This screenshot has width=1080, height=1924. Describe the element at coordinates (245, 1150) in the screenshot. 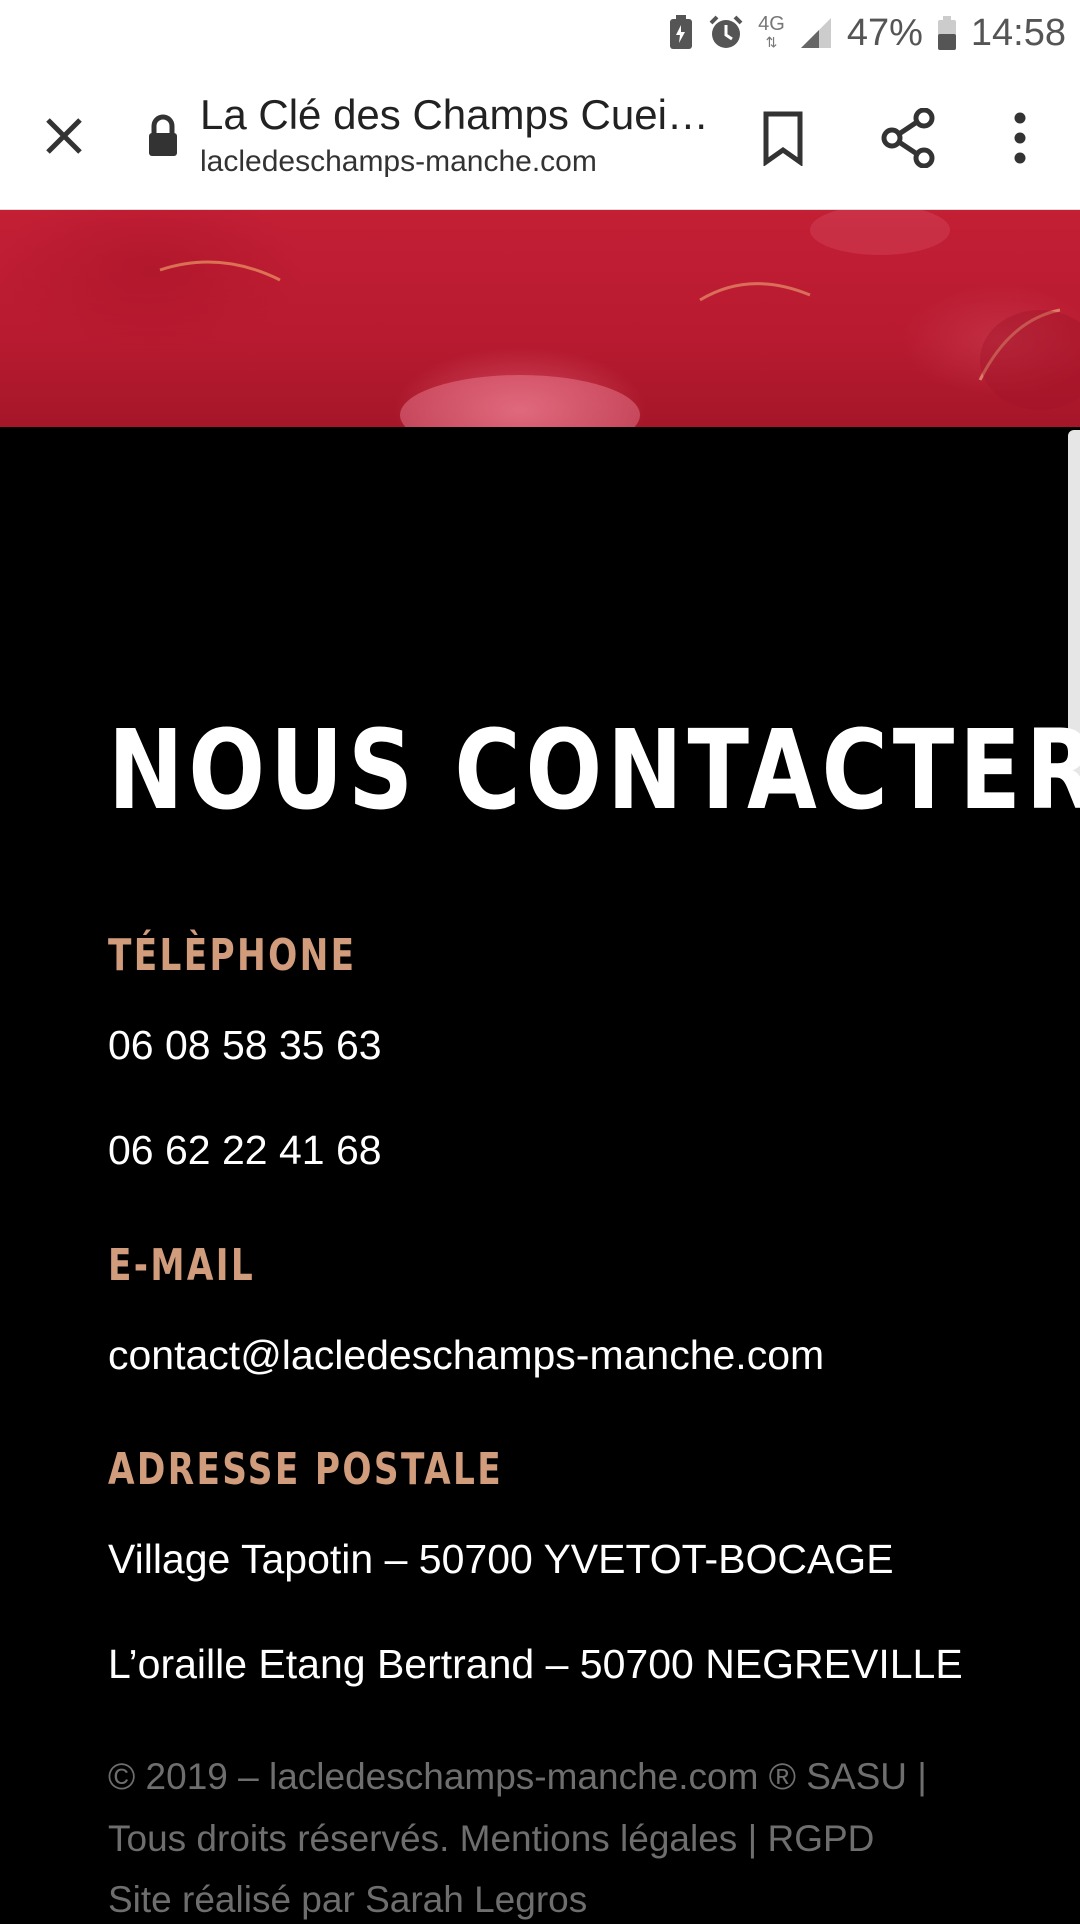

I see `phone-link-2: 06 62 22 41 68` at that location.